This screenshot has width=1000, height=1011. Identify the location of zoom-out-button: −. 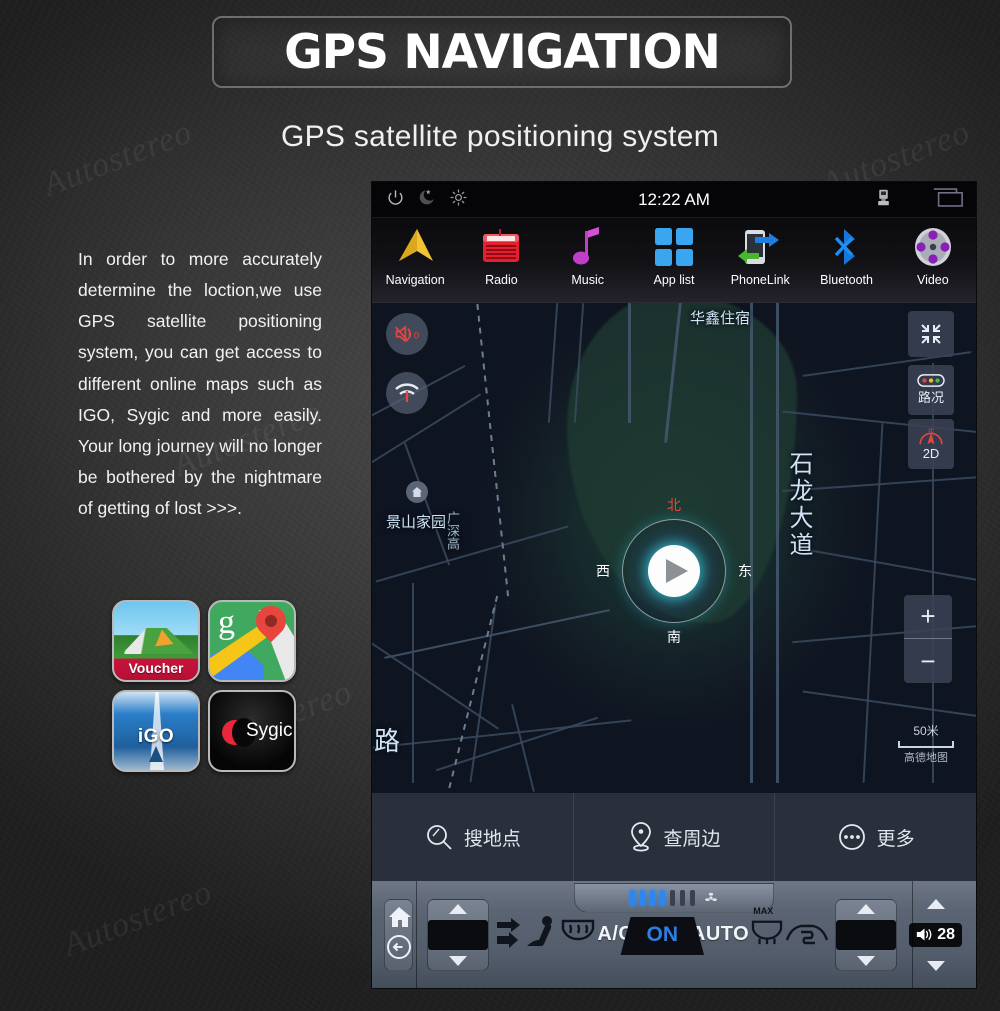
(928, 661).